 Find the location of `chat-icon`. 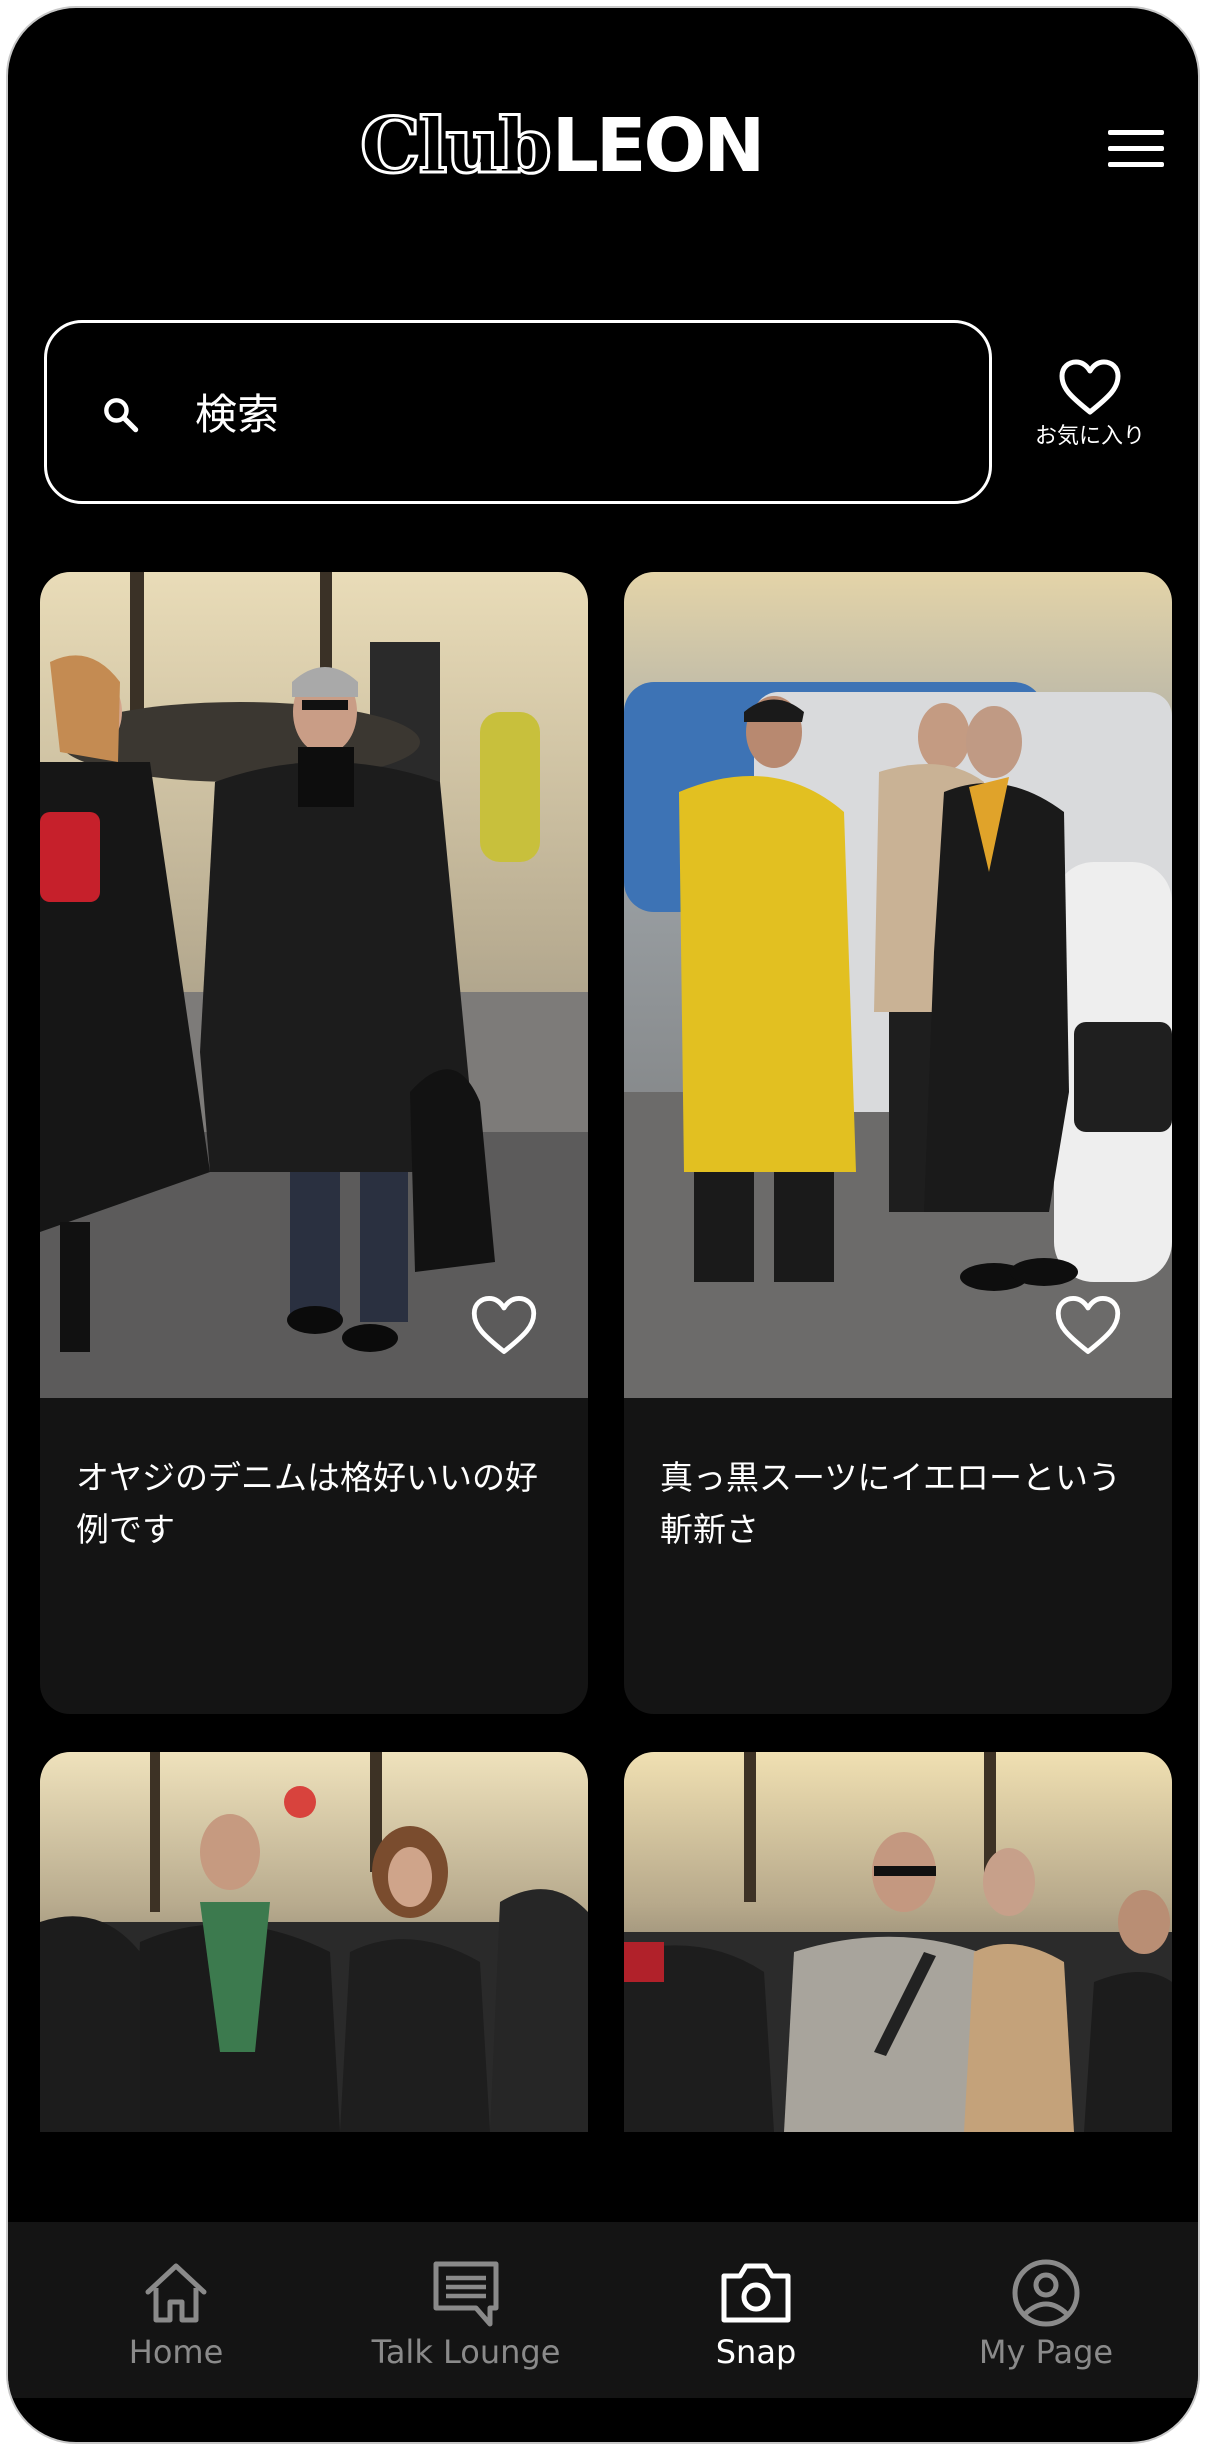

chat-icon is located at coordinates (466, 2294).